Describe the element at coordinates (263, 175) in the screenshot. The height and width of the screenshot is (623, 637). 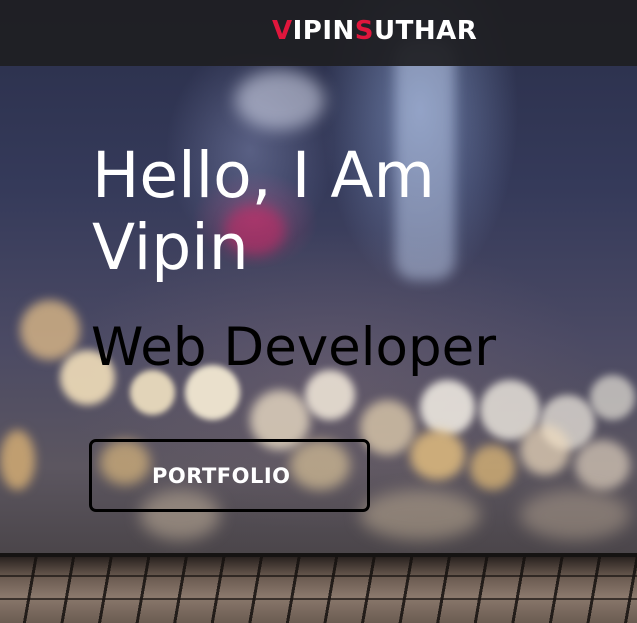
I see `headline-line-1: Hello, I Am` at that location.